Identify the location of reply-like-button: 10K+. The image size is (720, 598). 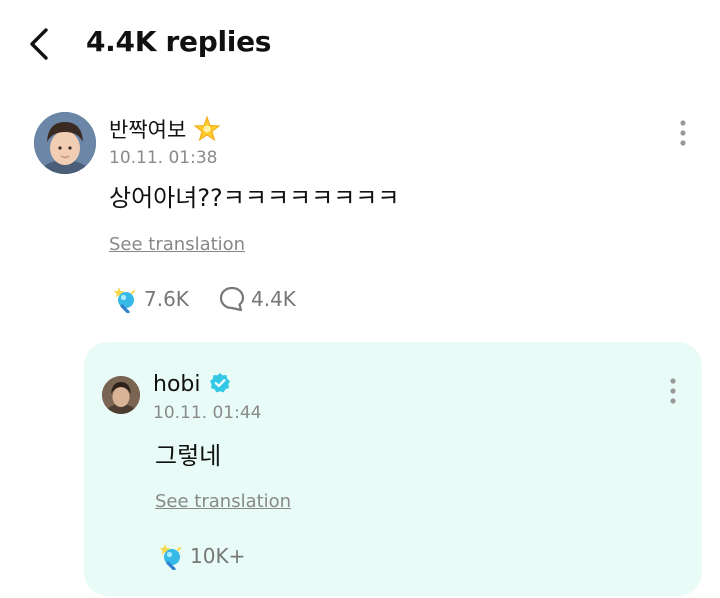
(200, 556).